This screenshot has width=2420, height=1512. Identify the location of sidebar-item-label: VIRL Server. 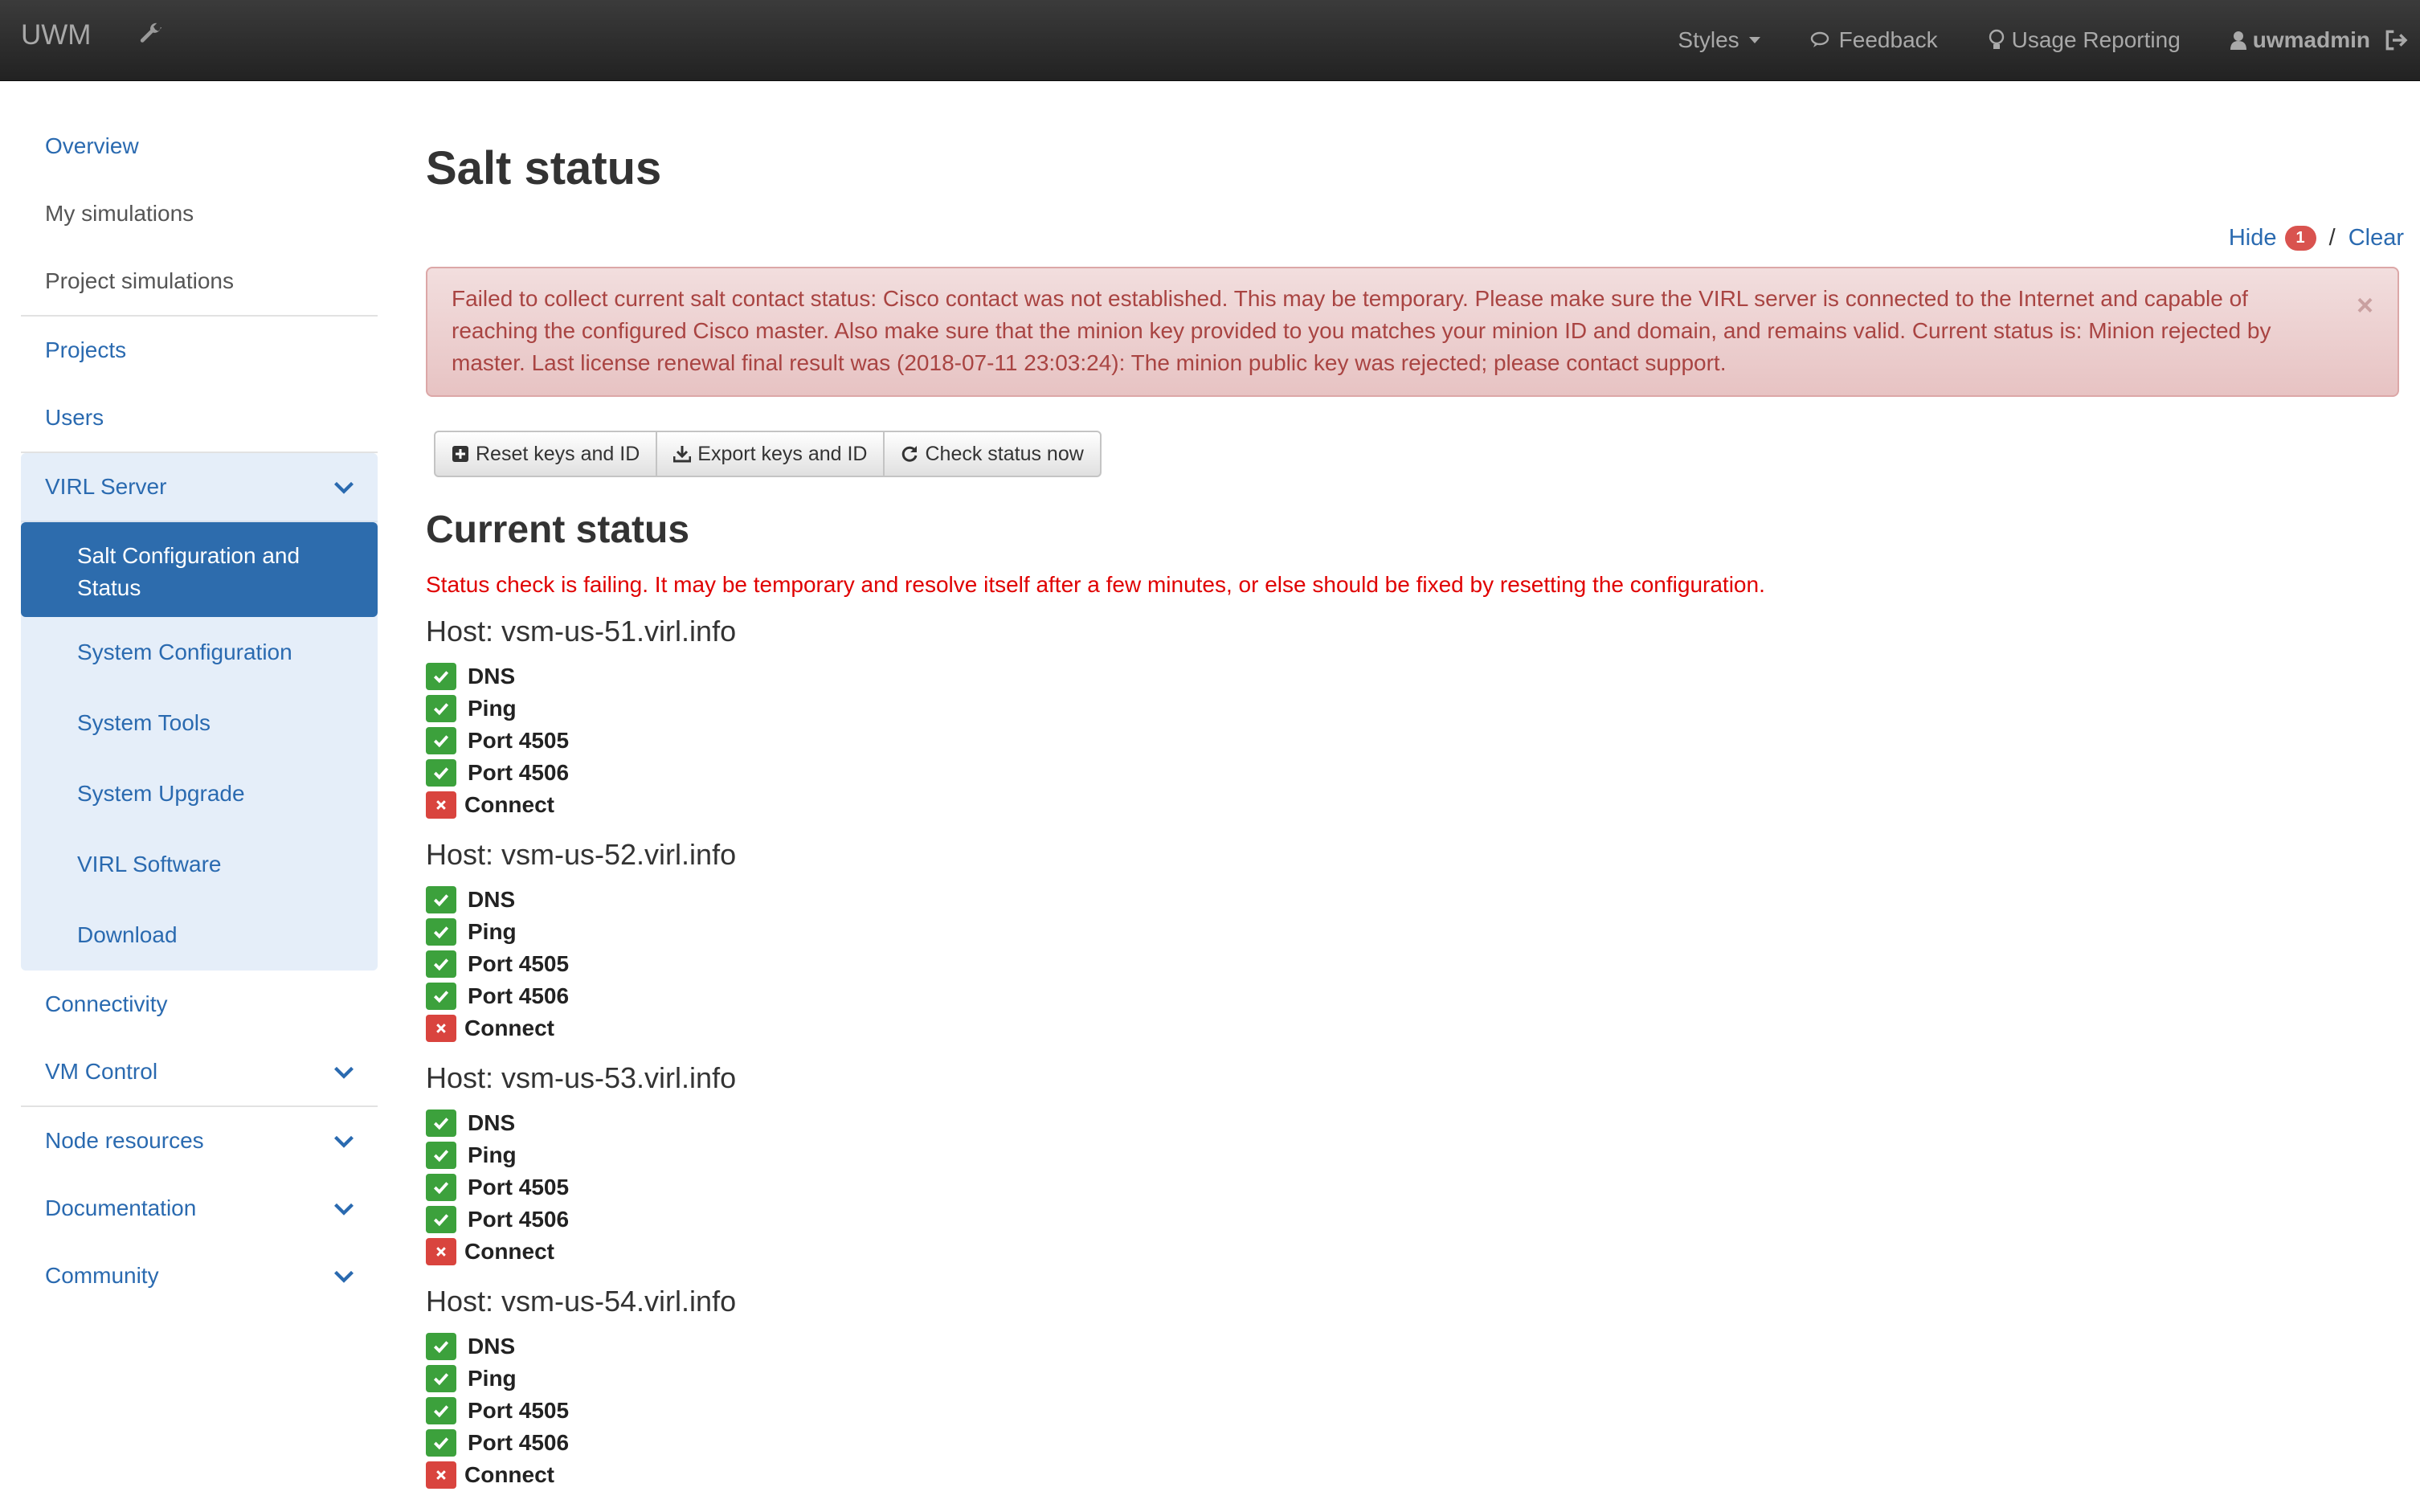
(106, 486).